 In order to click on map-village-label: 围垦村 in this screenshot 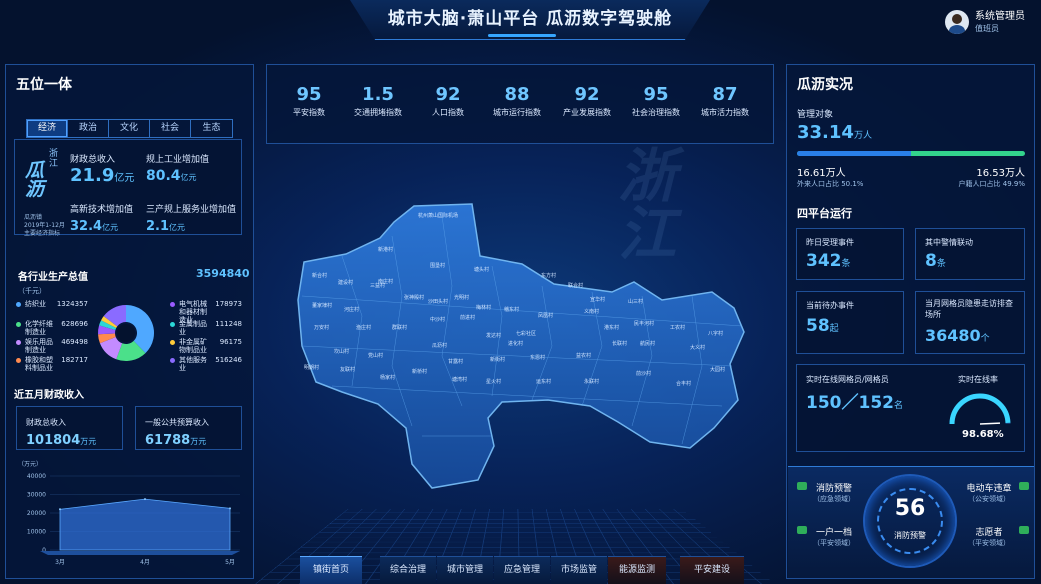, I will do `click(437, 265)`.